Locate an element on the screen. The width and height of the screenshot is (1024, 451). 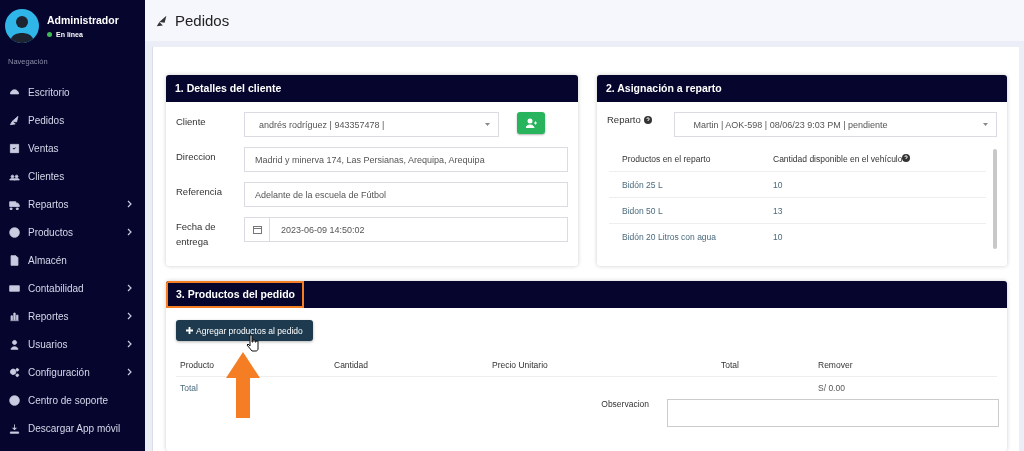
scrollbar is located at coordinates (995, 199).